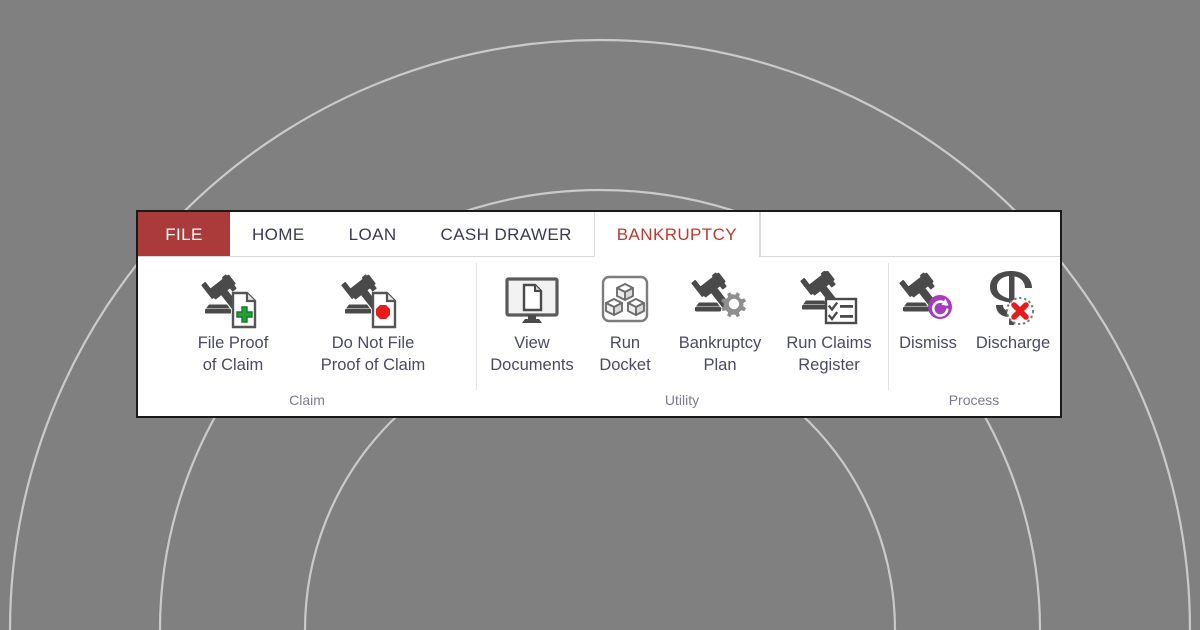 Image resolution: width=1200 pixels, height=630 pixels. I want to click on dismiss-label: Dismiss, so click(928, 343).